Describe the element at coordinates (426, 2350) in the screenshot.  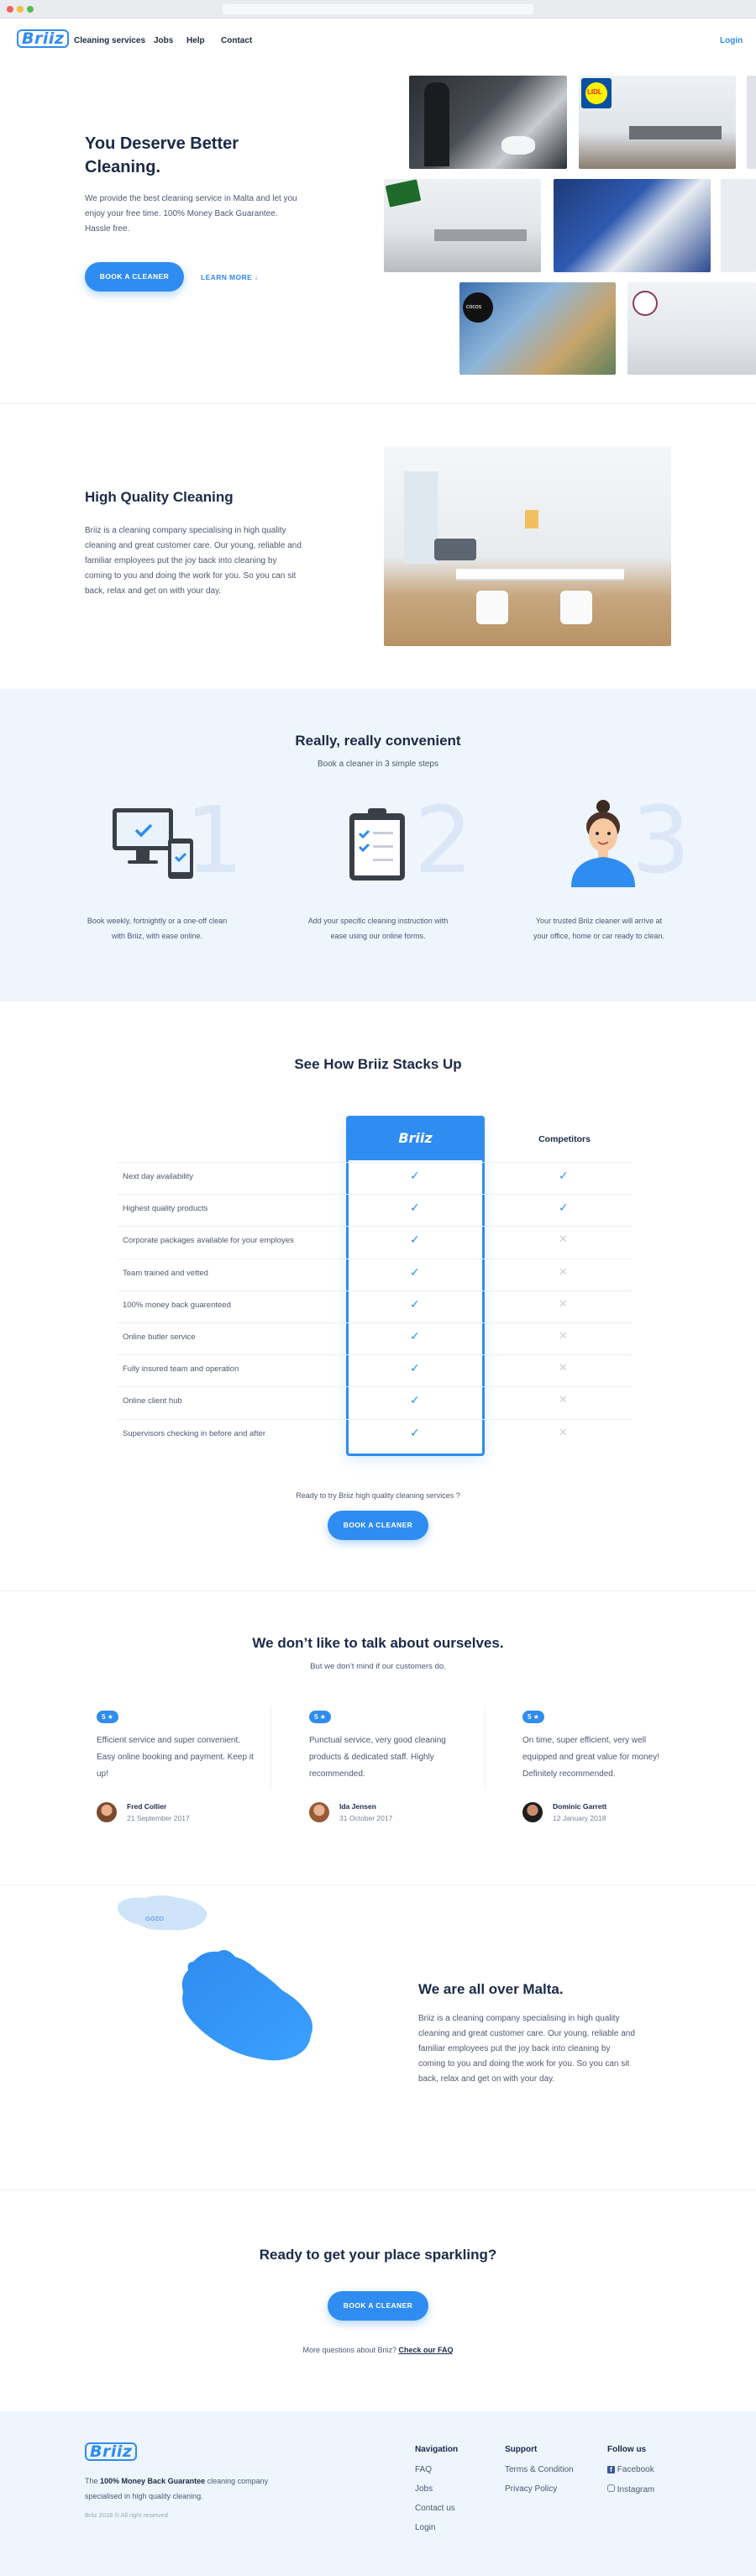
I see `faq-link: Check our FAQ` at that location.